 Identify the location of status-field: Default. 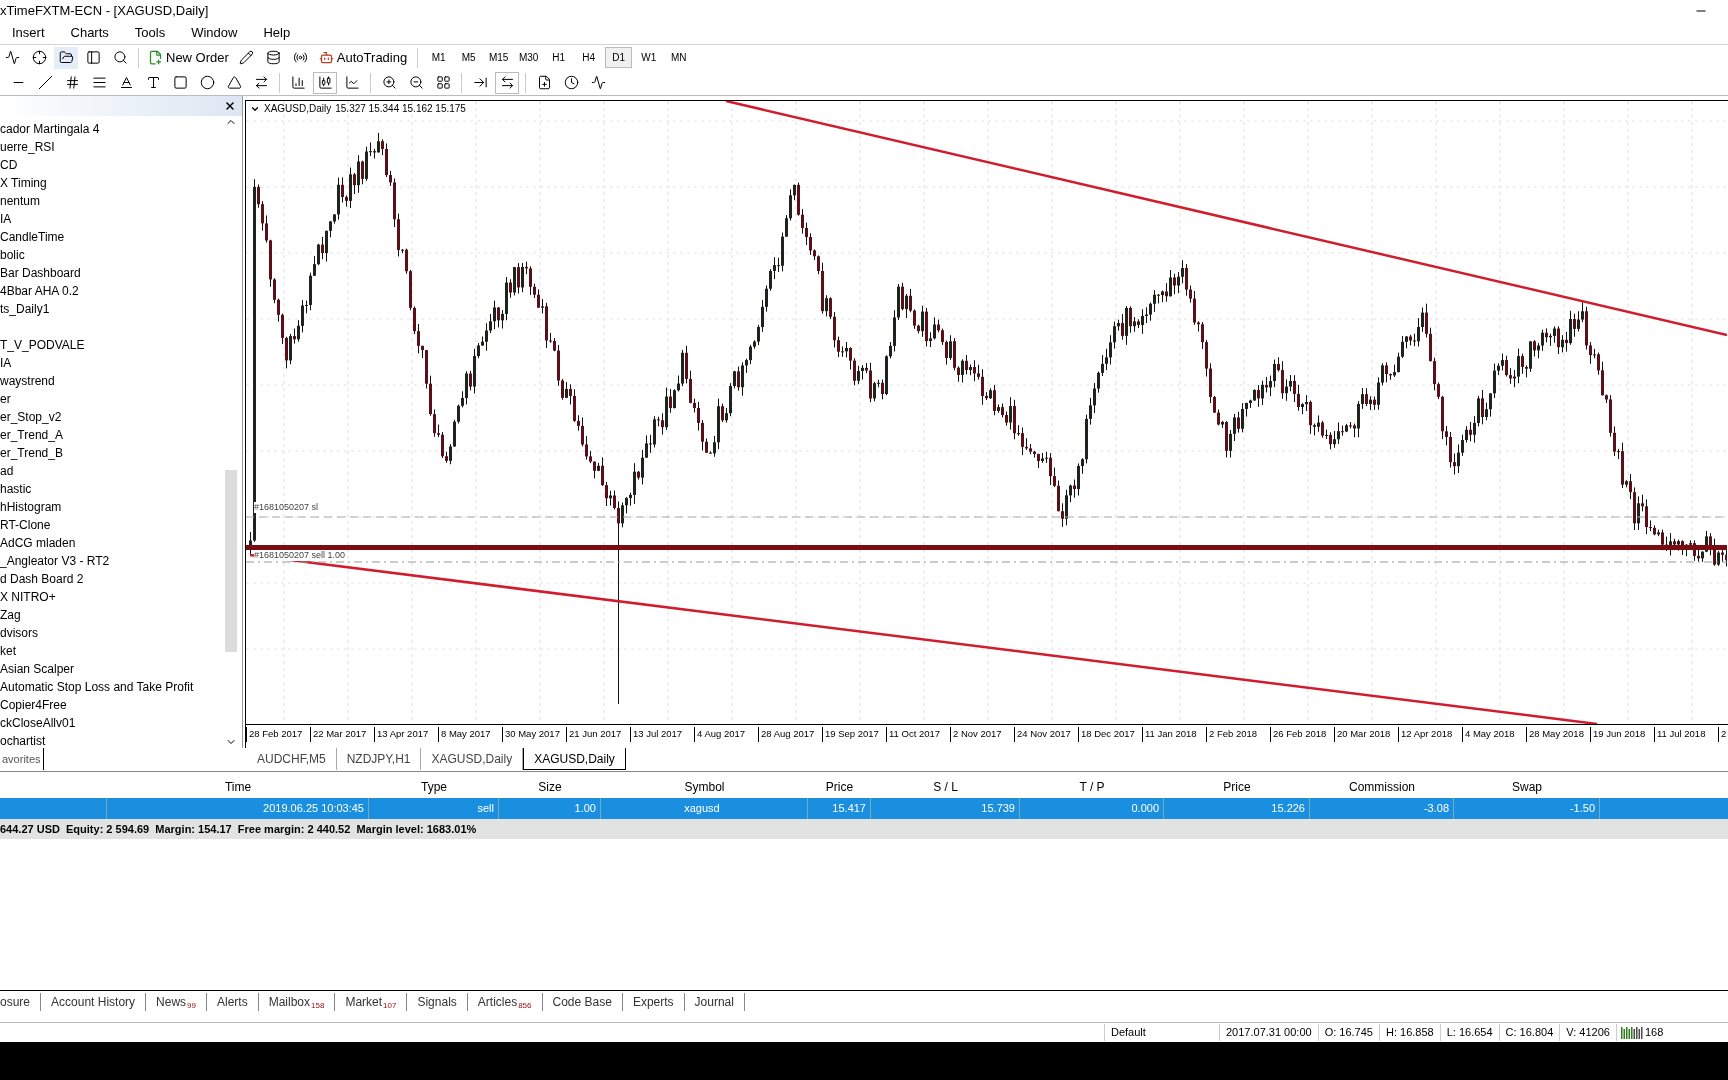
(1161, 1032).